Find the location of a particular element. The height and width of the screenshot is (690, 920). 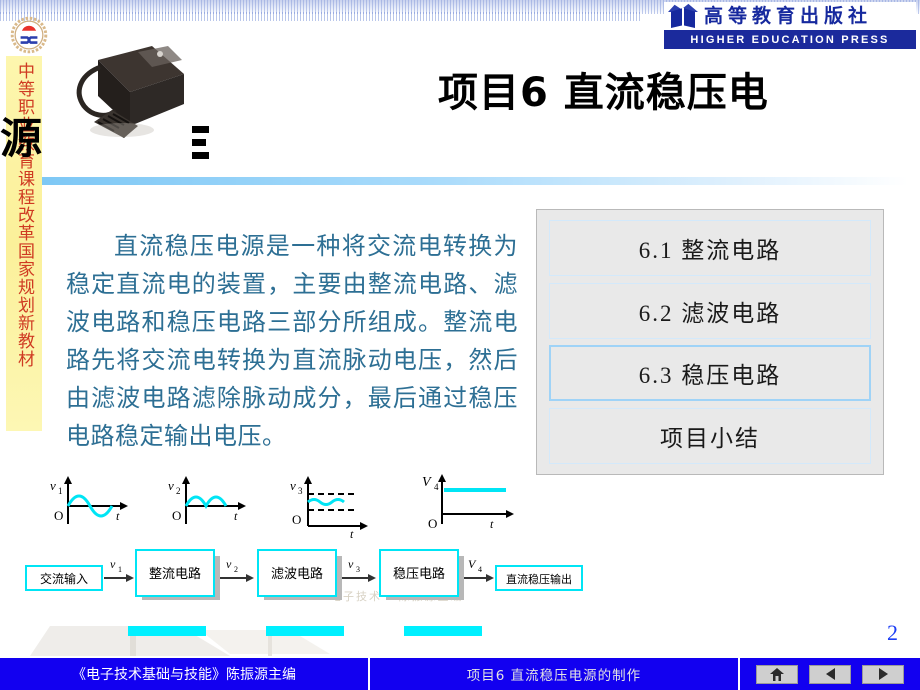

block-rectifier: 整流电路 is located at coordinates (177, 574).